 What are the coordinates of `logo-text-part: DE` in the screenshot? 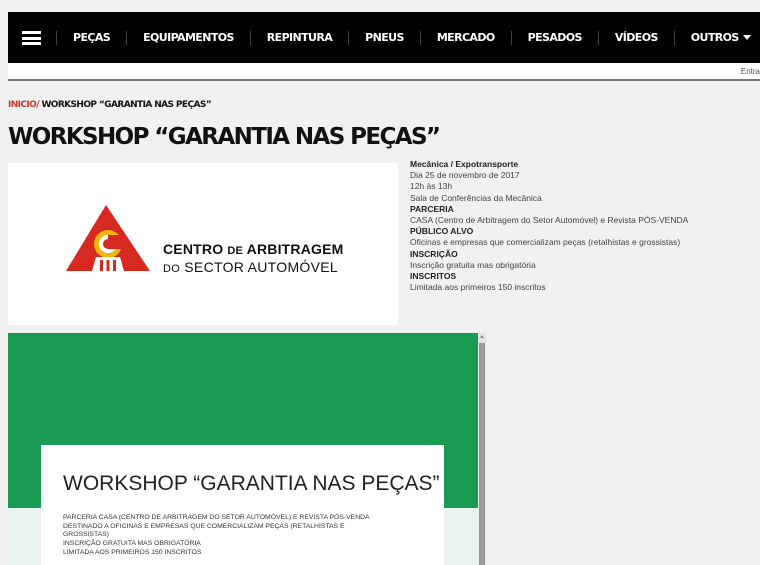 It's located at (235, 251).